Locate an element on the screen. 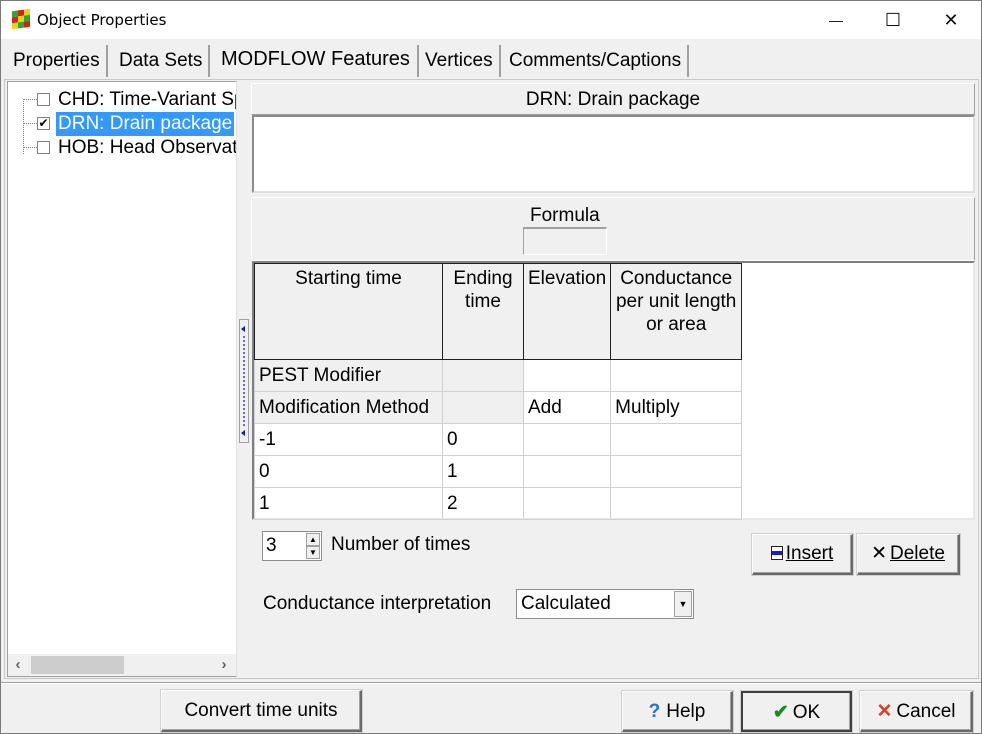  column-header-starting-time: Starting time is located at coordinates (348, 311).